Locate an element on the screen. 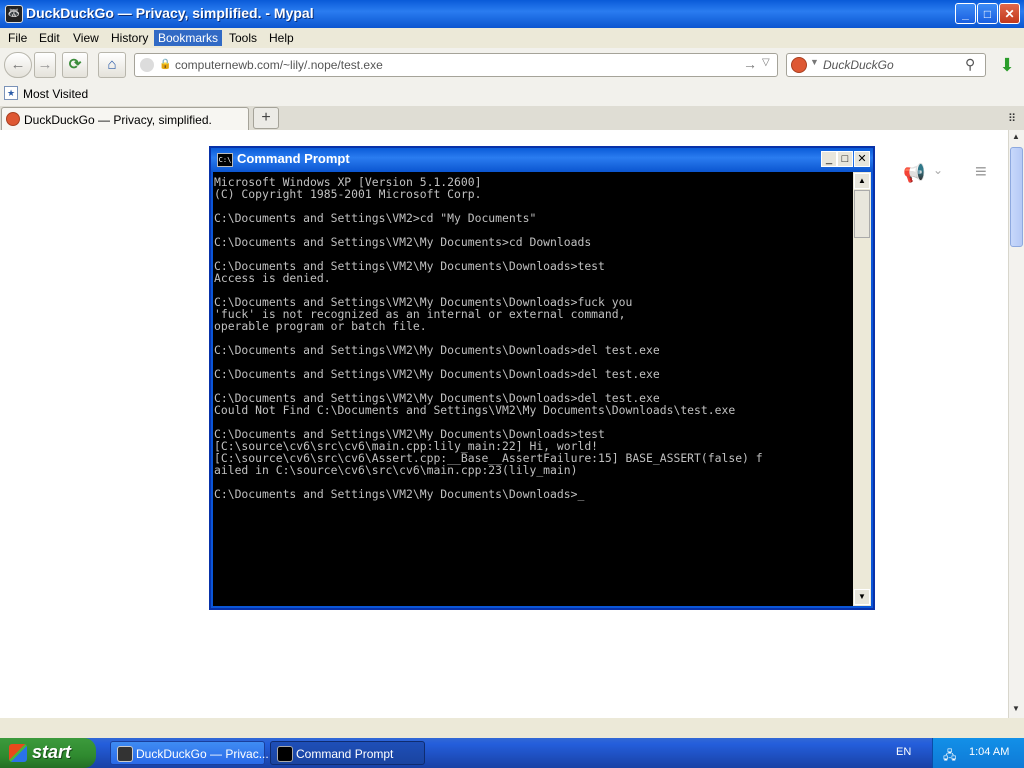  search-input: DuckDuckGo is located at coordinates (858, 65).